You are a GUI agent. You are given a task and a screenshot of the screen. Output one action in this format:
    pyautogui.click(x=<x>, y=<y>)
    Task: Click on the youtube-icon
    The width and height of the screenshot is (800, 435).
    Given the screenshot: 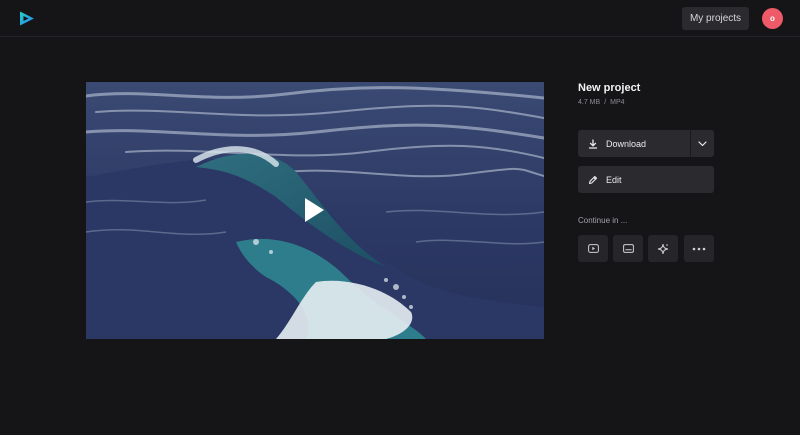 What is the action you would take?
    pyautogui.click(x=593, y=248)
    